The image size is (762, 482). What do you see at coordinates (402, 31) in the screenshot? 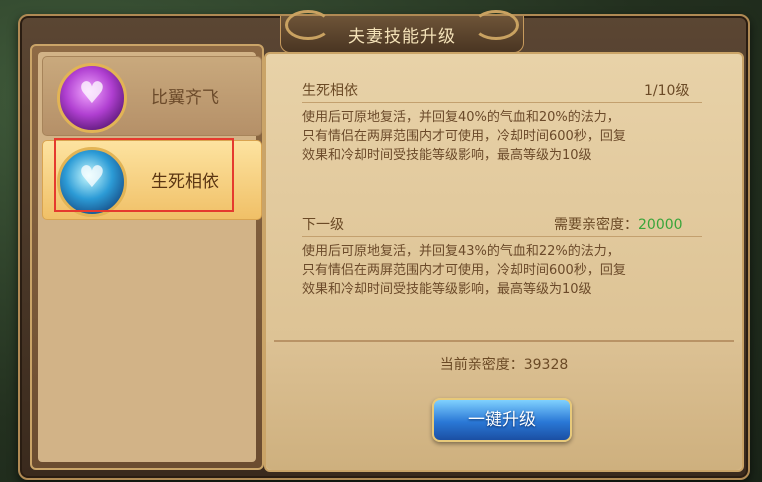
I see `title-bar: 夫妻技能升级` at bounding box center [402, 31].